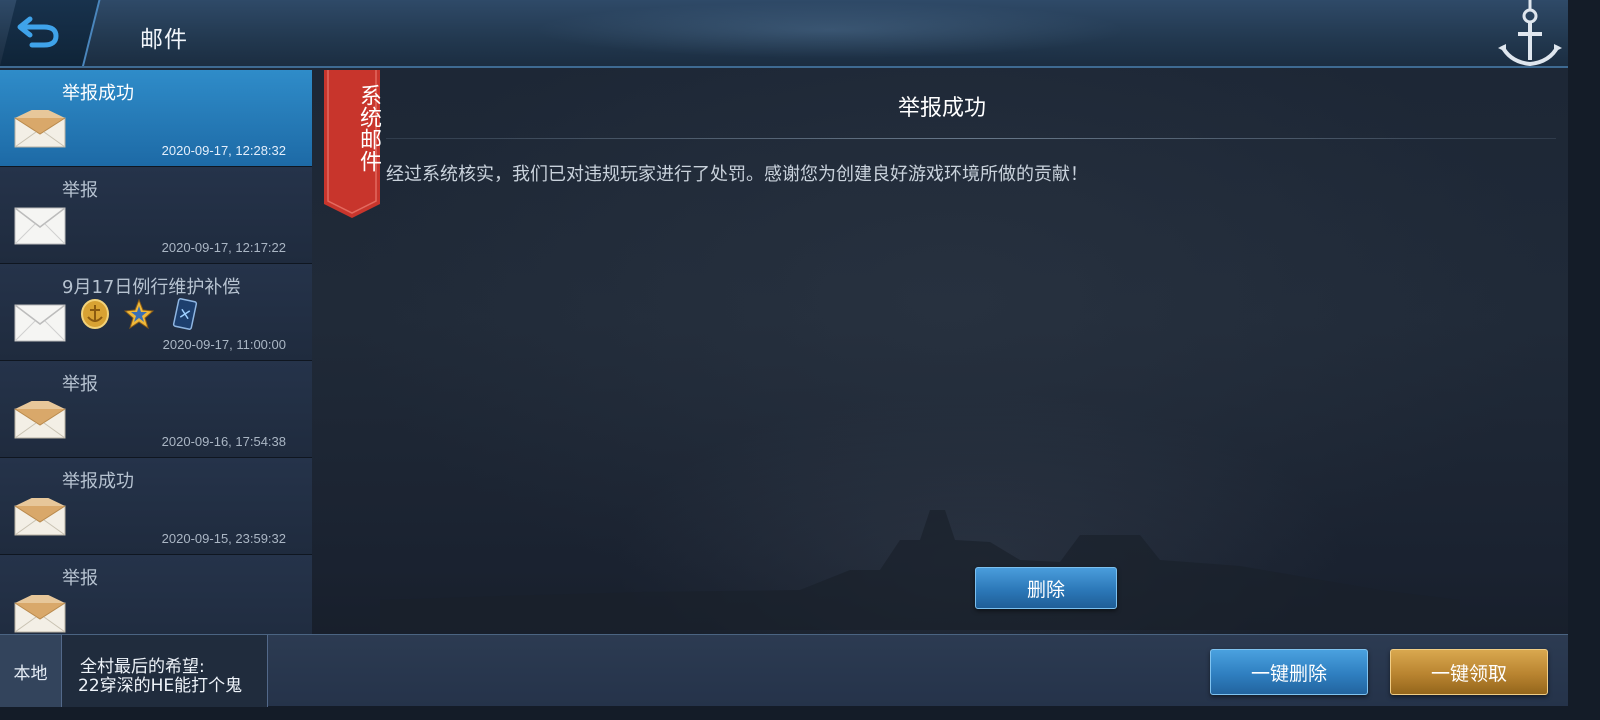 Image resolution: width=1600 pixels, height=720 pixels. What do you see at coordinates (737, 174) in the screenshot?
I see `mail-body: 经过系统核实，我们已对违规玩家进行了处罚。感谢您为创建良好游戏环境所做的贡献！` at bounding box center [737, 174].